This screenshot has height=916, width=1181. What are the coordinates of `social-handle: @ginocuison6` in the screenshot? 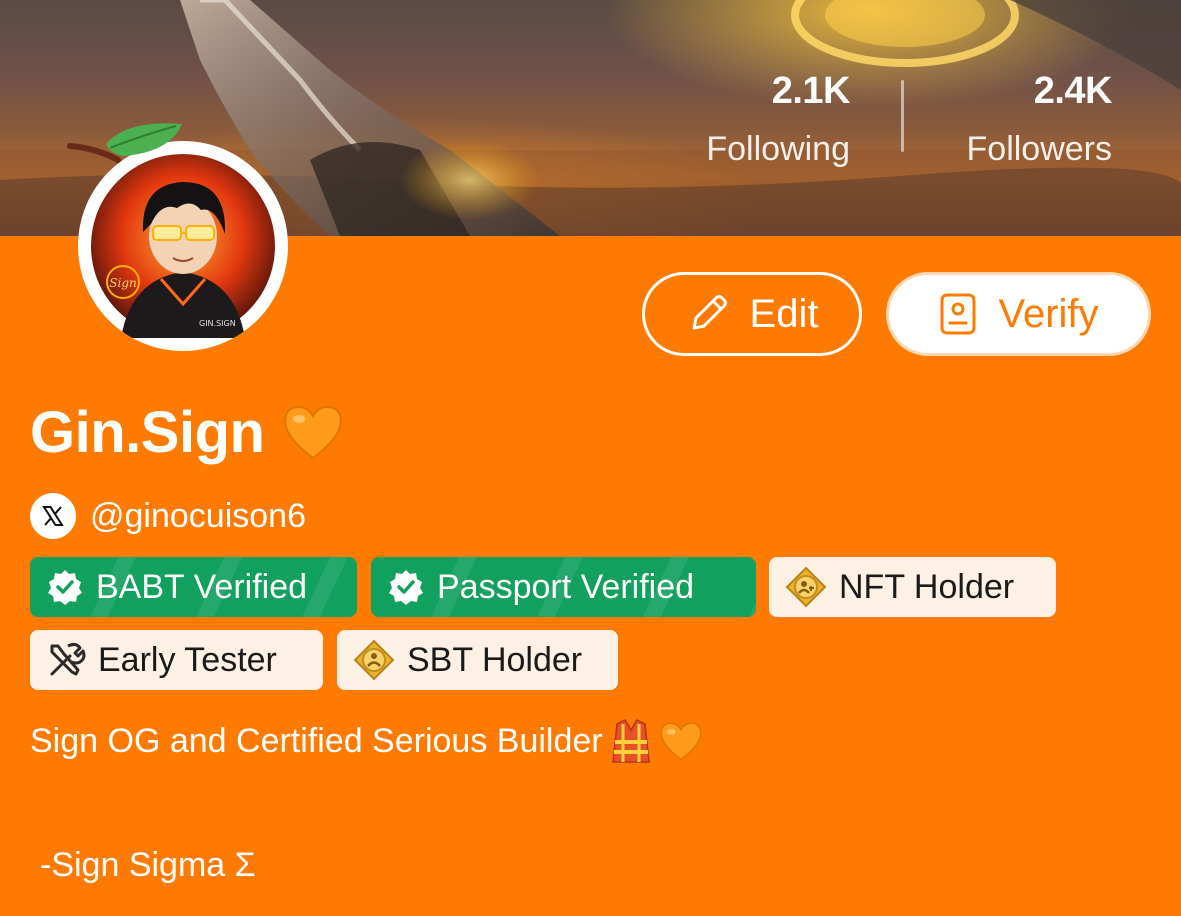 It's located at (198, 515).